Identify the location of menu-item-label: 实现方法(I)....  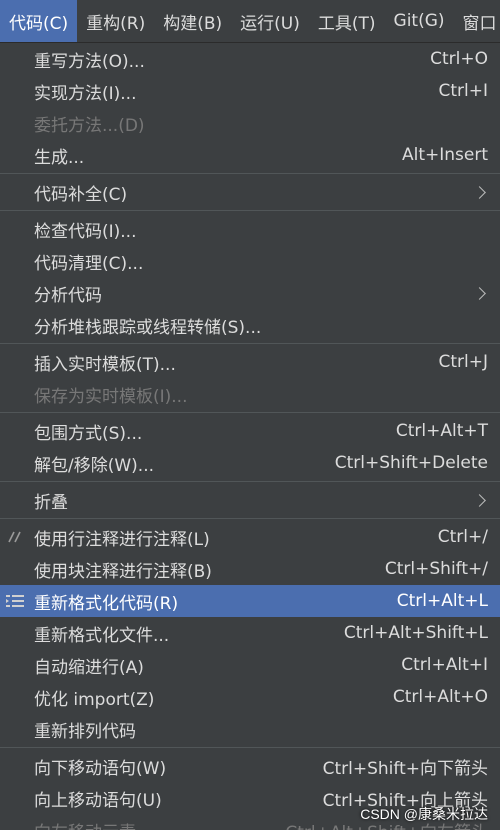
(85, 93).